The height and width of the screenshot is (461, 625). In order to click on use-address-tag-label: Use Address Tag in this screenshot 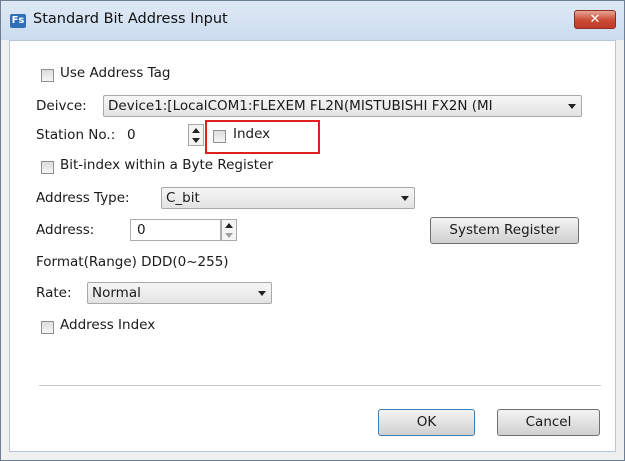, I will do `click(115, 73)`.